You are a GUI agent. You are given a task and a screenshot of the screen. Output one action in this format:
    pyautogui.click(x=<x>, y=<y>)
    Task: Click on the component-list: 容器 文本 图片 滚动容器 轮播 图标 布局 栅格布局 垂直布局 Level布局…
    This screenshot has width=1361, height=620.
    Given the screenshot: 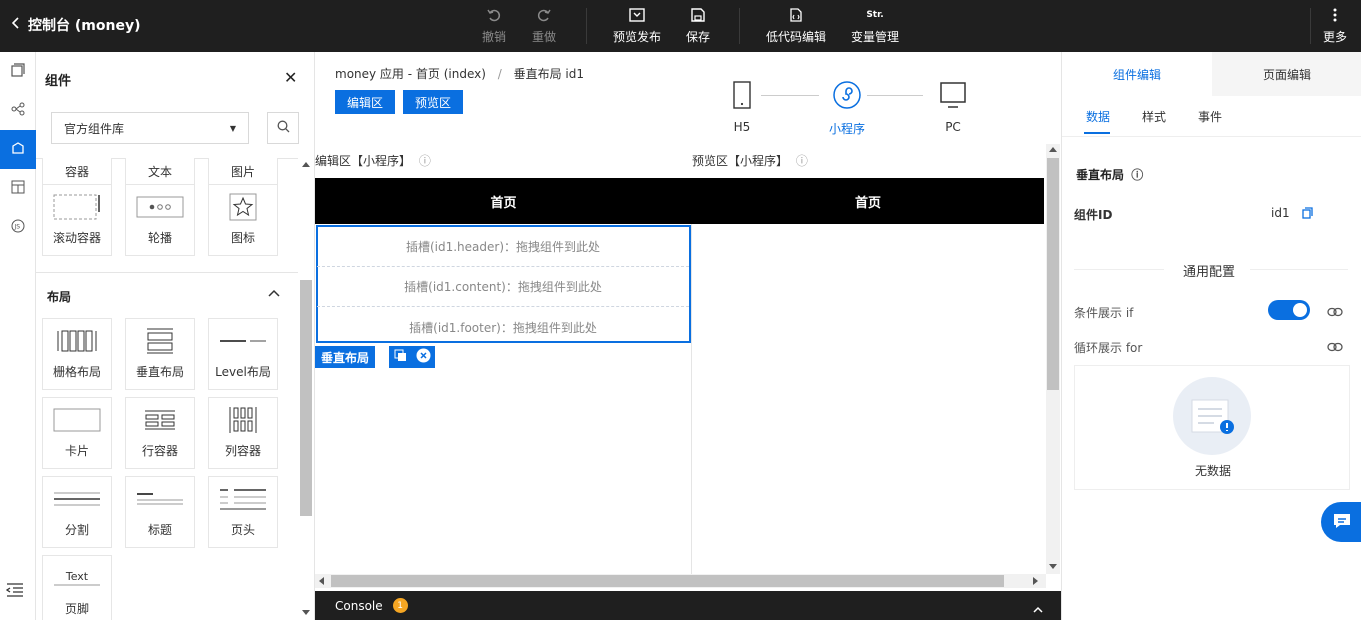 What is the action you would take?
    pyautogui.click(x=167, y=389)
    